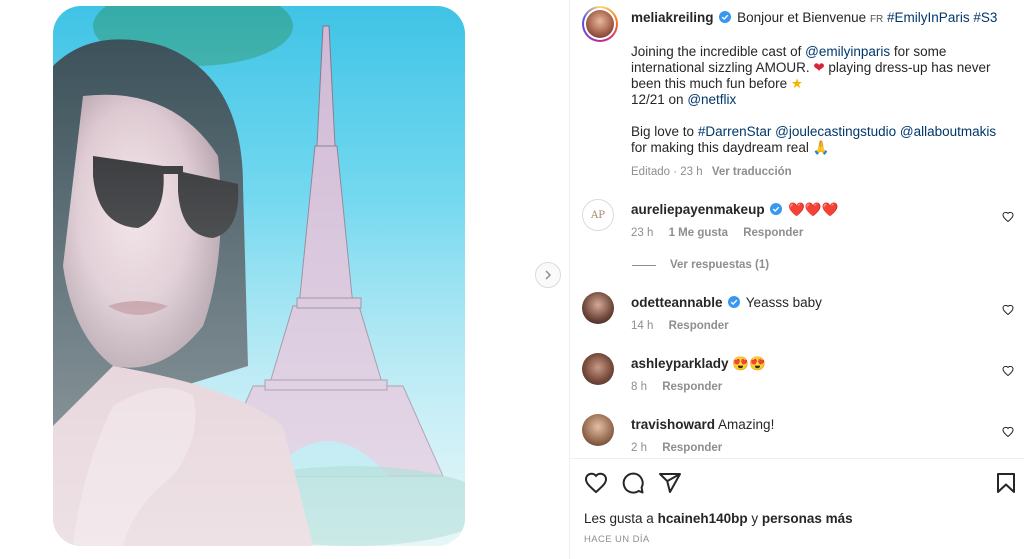  I want to click on caption-text-5: for making this daydream real, so click(720, 147).